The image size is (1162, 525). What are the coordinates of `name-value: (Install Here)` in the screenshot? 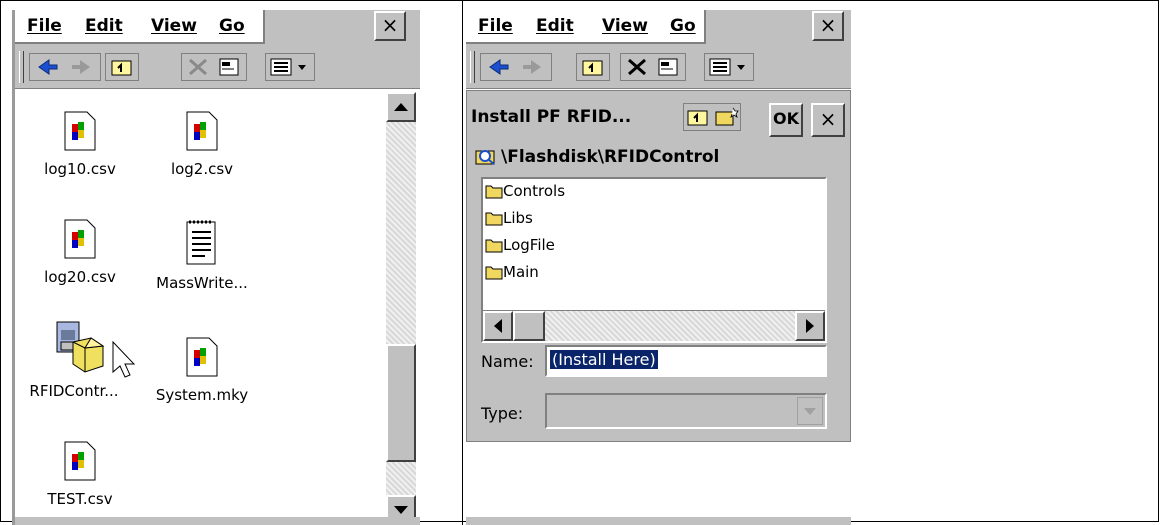 It's located at (604, 359).